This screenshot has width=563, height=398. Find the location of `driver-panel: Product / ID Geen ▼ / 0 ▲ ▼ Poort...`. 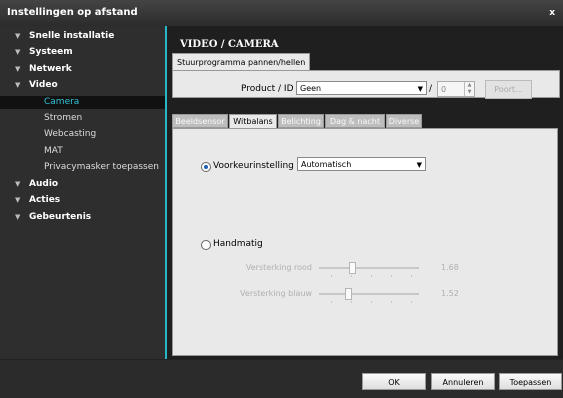

driver-panel: Product / ID Geen ▼ / 0 ▲ ▼ Poort... is located at coordinates (366, 84).